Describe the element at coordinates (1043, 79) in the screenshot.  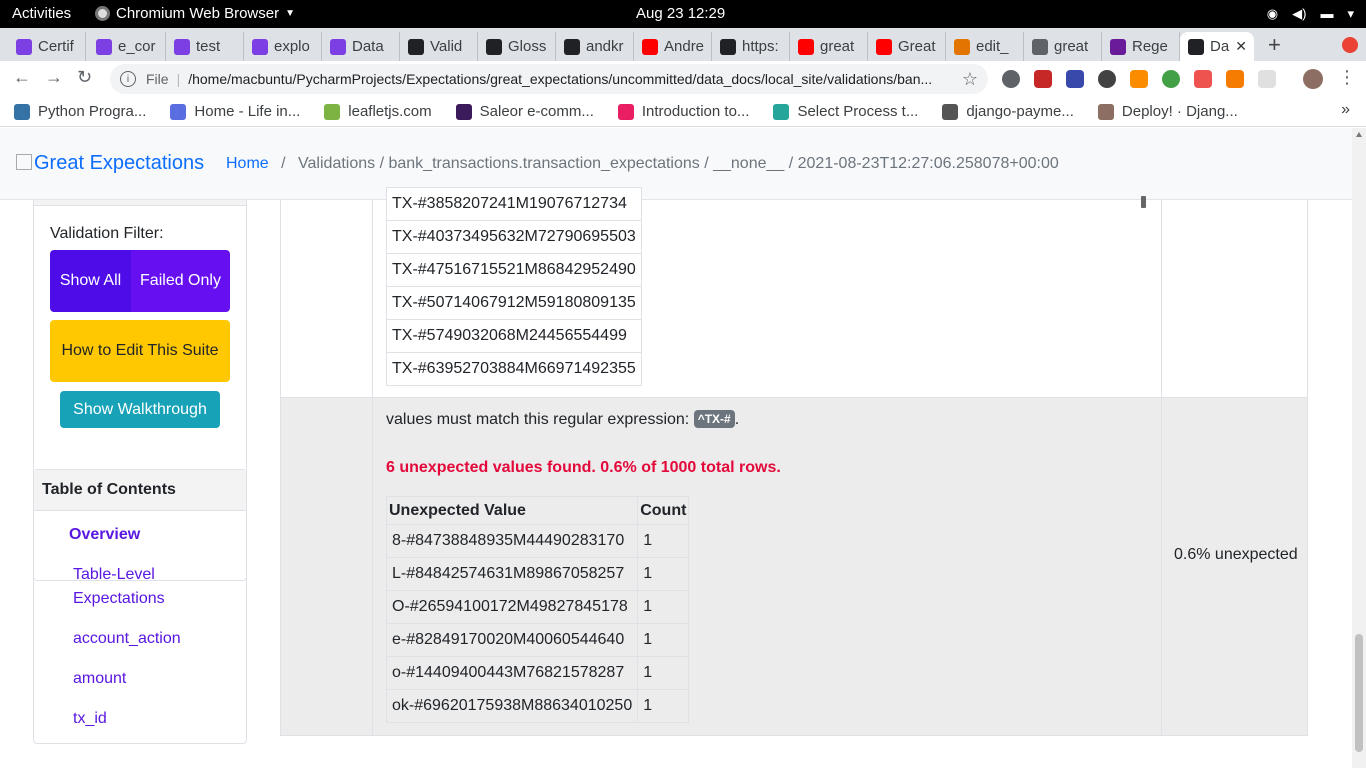
I see `extension-pdf-icon` at that location.